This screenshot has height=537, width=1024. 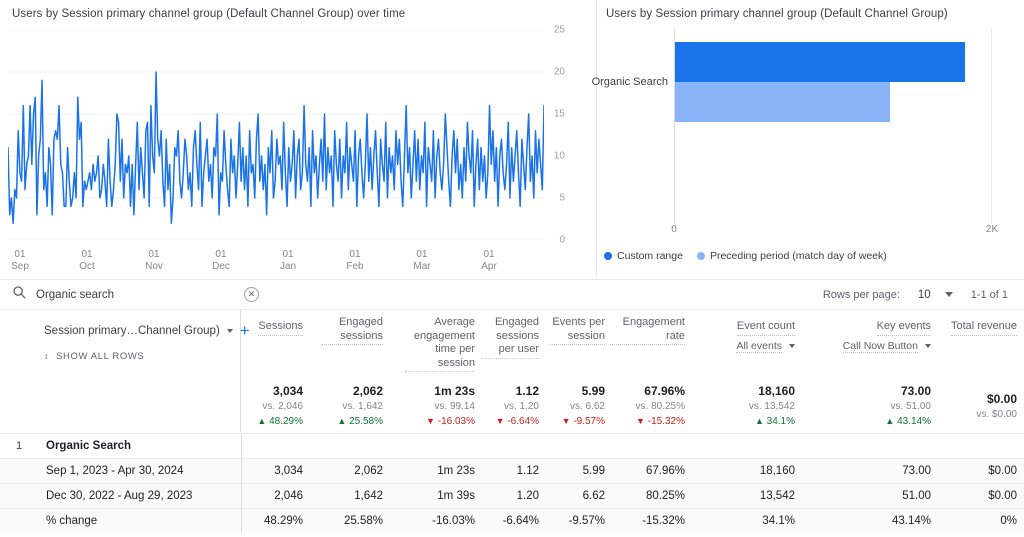 I want to click on legend-item-0: Custom range, so click(x=643, y=256).